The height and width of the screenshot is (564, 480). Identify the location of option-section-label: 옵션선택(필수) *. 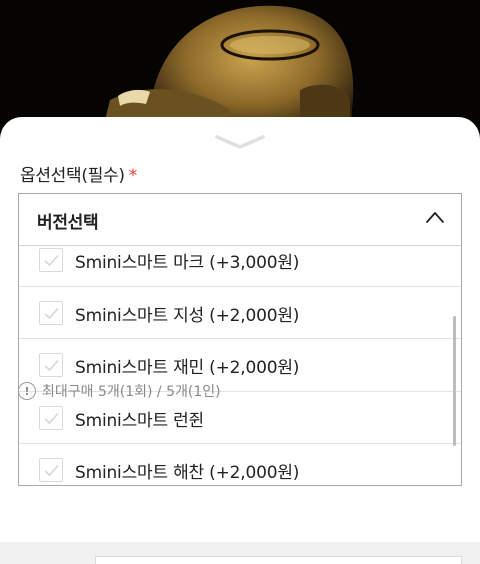
(78, 173).